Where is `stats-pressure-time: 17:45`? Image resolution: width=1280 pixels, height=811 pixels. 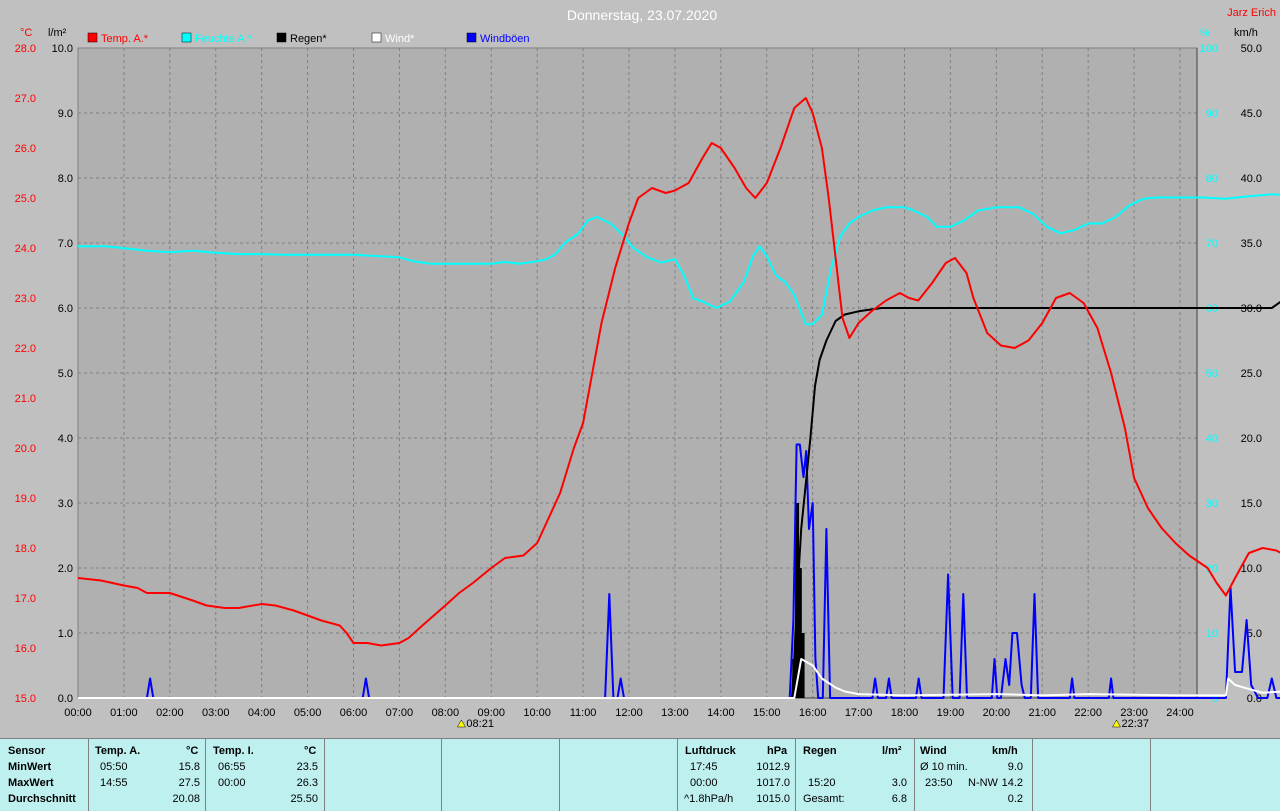
stats-pressure-time: 17:45 is located at coordinates (704, 767).